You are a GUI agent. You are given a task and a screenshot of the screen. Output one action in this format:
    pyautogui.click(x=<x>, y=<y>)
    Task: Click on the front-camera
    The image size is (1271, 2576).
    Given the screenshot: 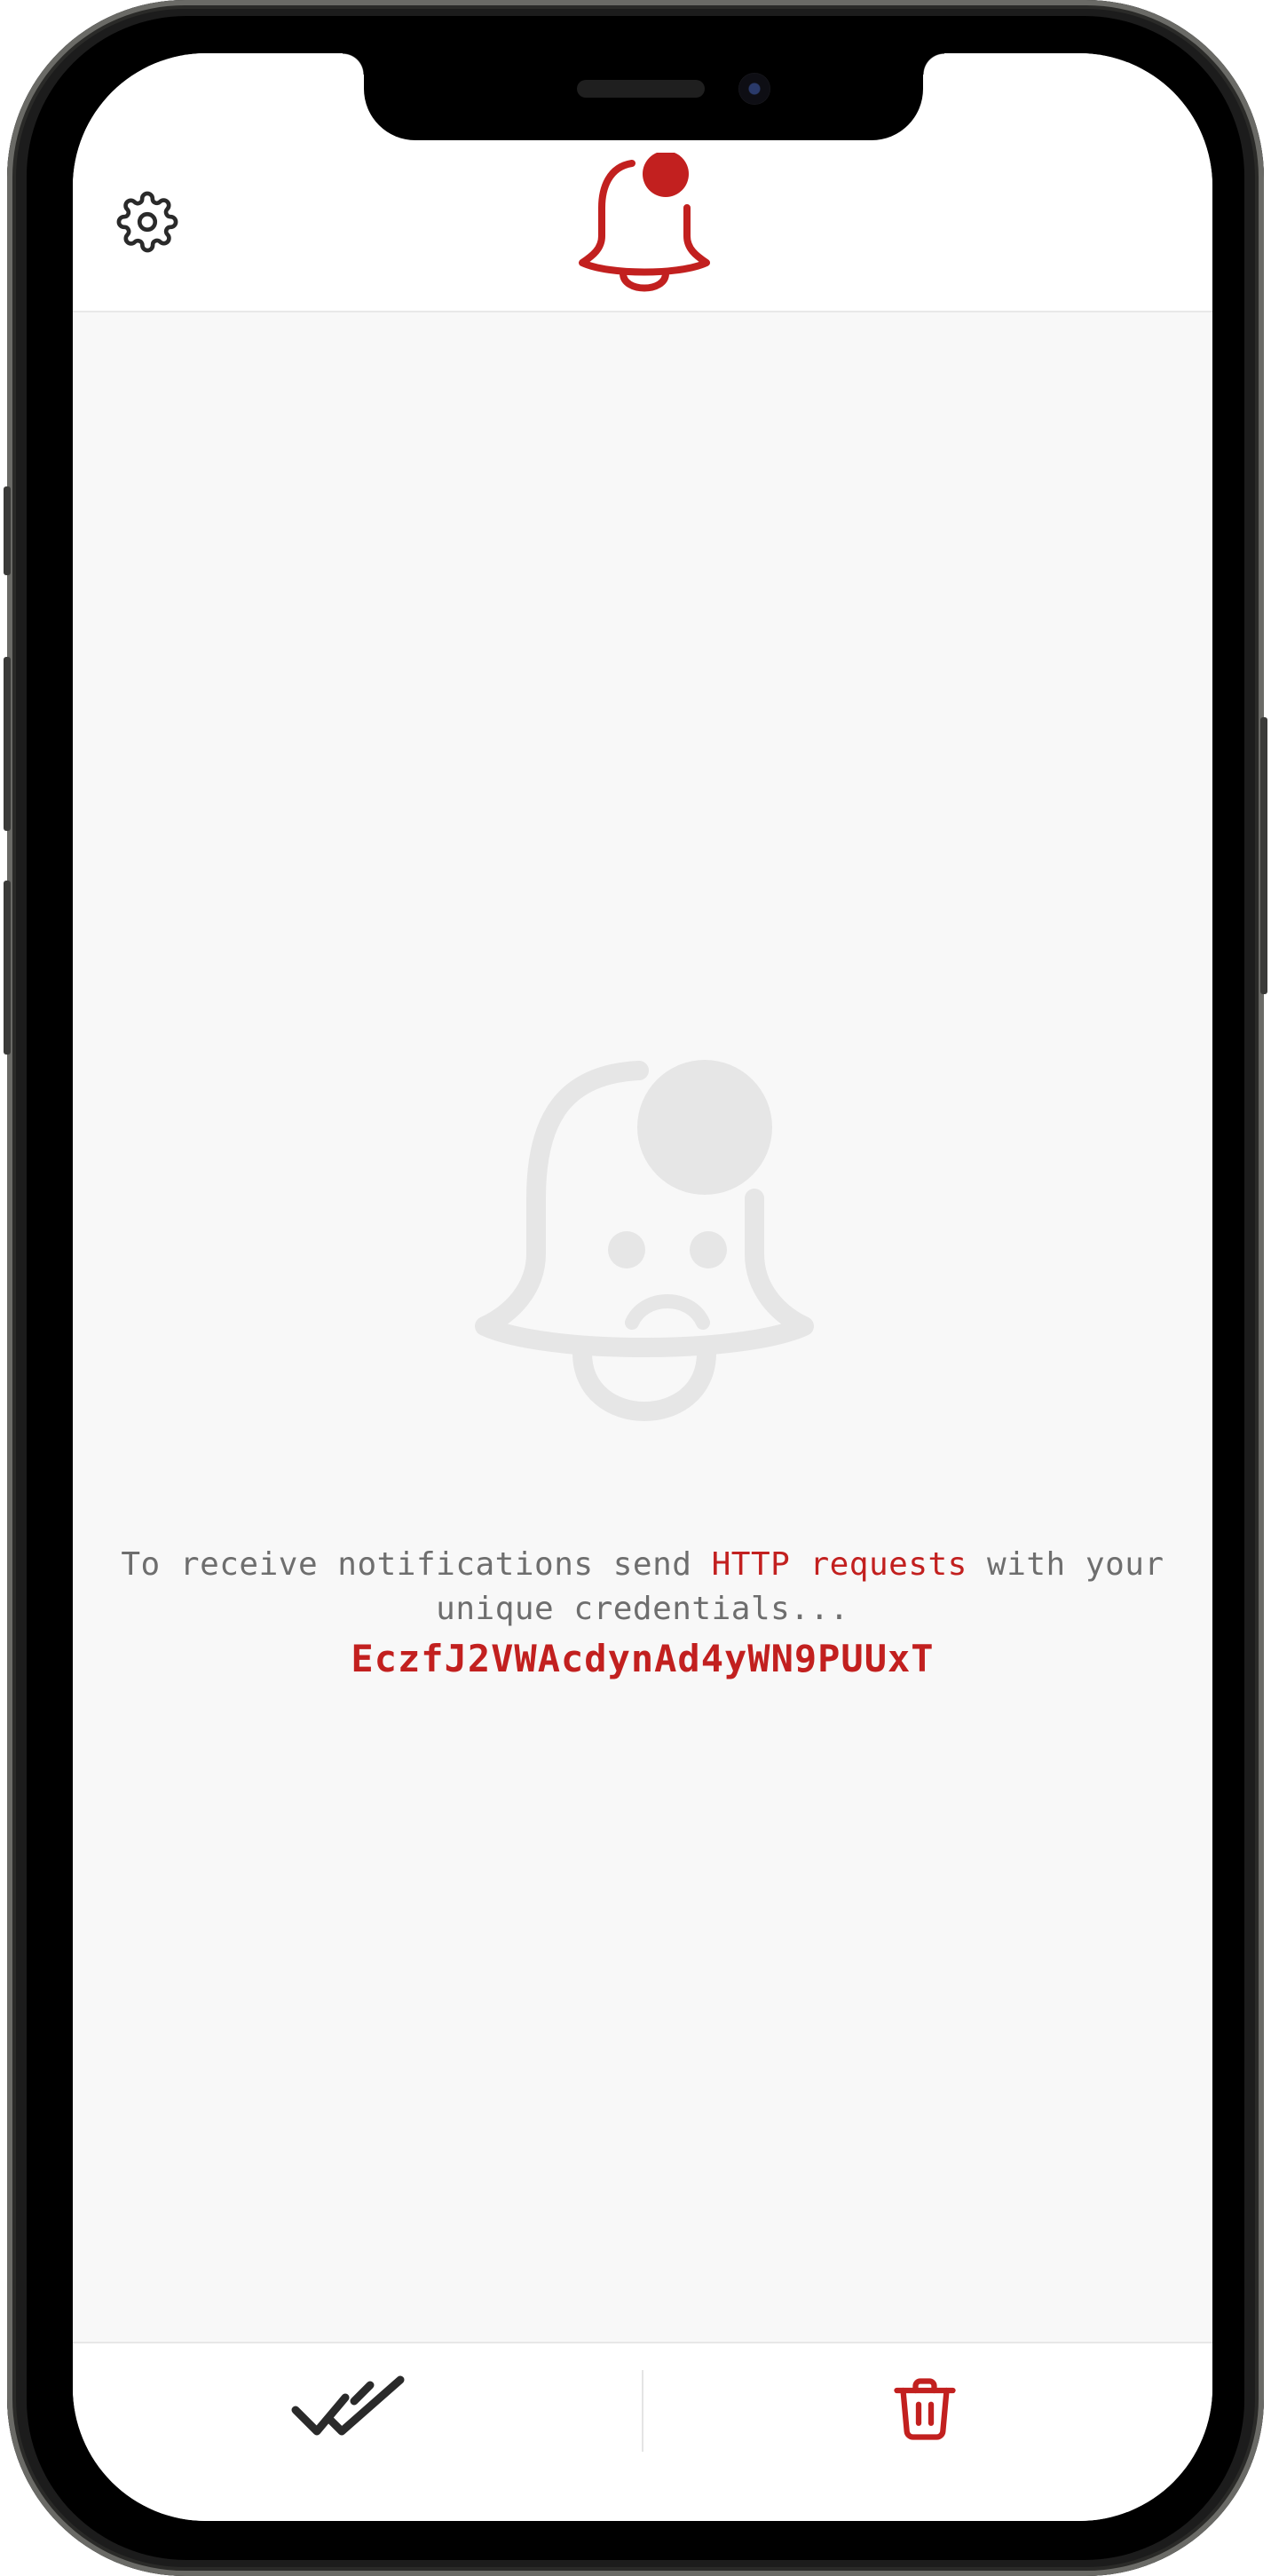 What is the action you would take?
    pyautogui.click(x=754, y=89)
    